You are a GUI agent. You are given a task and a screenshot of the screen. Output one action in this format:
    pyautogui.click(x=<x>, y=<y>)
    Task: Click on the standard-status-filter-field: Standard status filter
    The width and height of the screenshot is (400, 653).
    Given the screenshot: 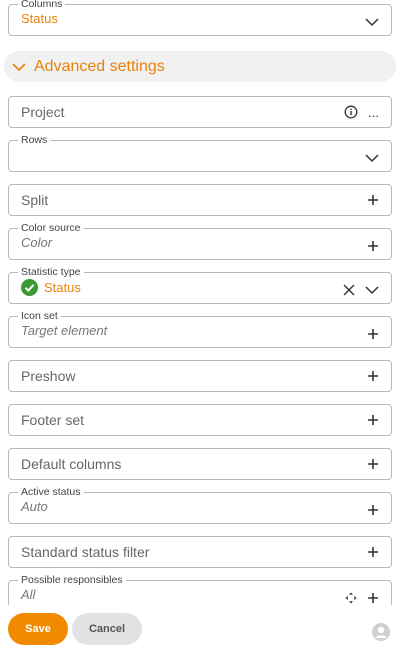 What is the action you would take?
    pyautogui.click(x=200, y=552)
    